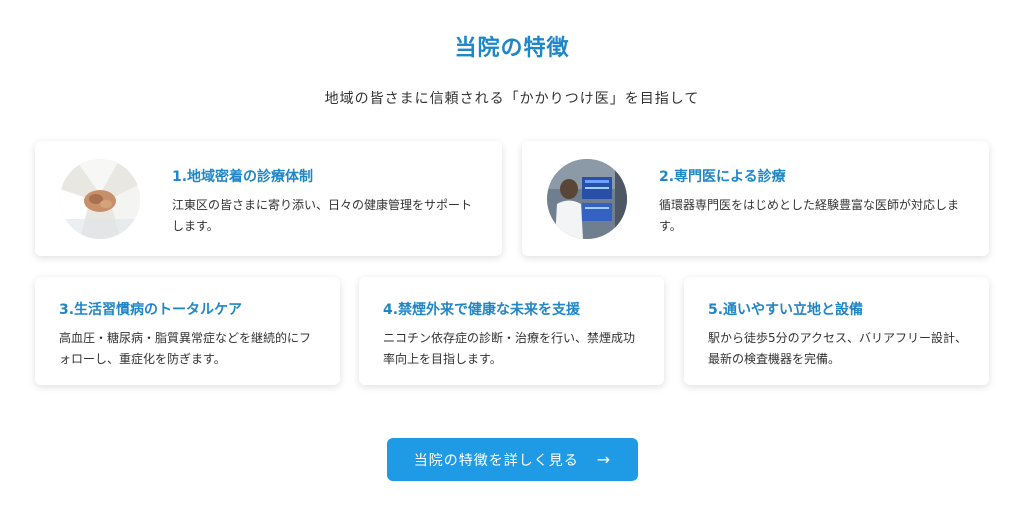 Image resolution: width=1024 pixels, height=513 pixels. What do you see at coordinates (809, 215) in the screenshot?
I see `feature-description: 循環器専門医をはじめとした経験豊富な医師が対応します。` at bounding box center [809, 215].